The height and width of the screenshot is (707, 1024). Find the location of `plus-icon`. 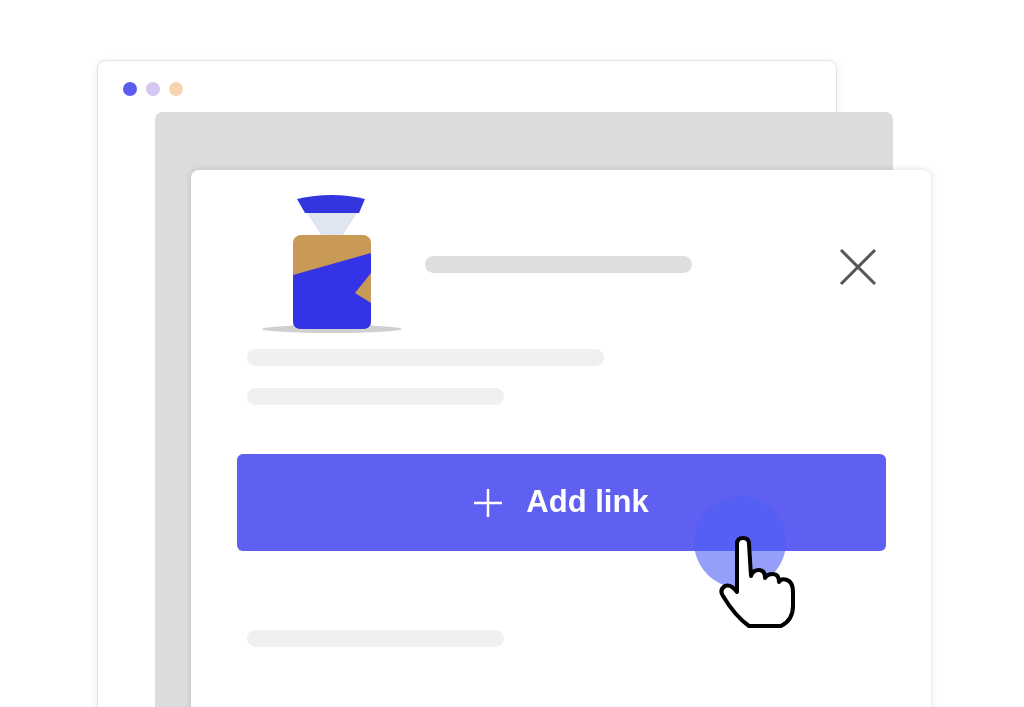

plus-icon is located at coordinates (488, 502).